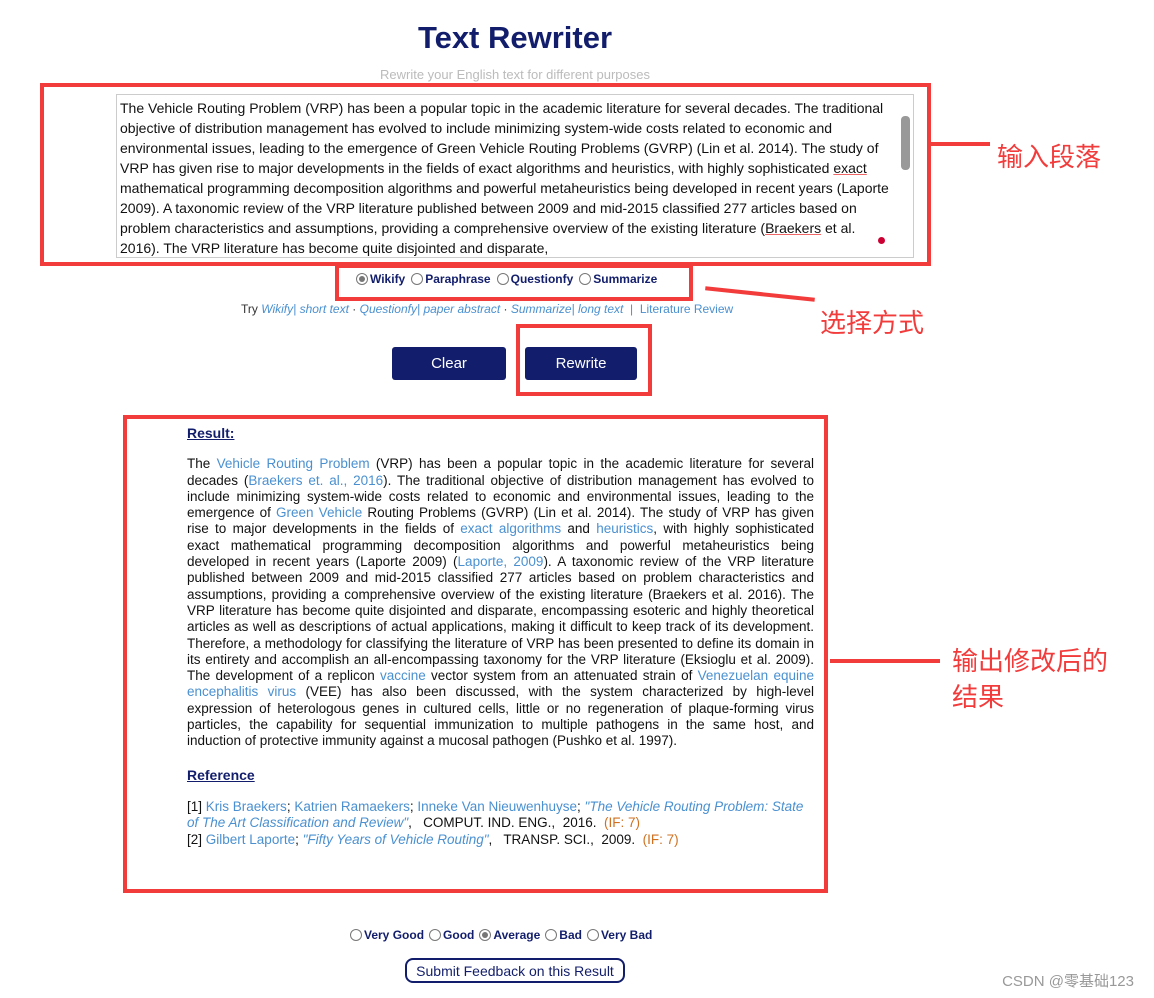 The height and width of the screenshot is (998, 1154). What do you see at coordinates (570, 935) in the screenshot?
I see `rating-label: Bad` at bounding box center [570, 935].